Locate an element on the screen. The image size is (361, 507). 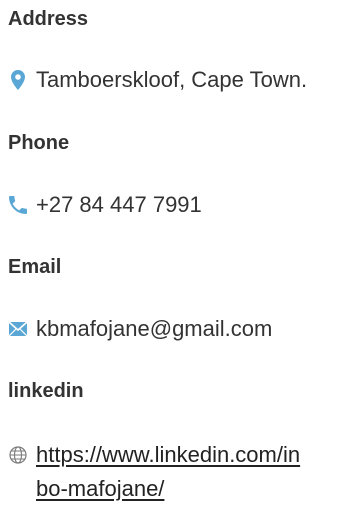
map-pin-icon is located at coordinates (18, 80).